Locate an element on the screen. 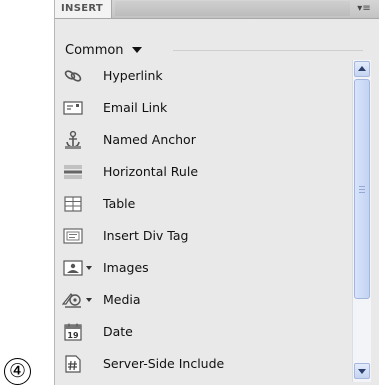 The image size is (379, 385). hyperlink-icon is located at coordinates (73, 76).